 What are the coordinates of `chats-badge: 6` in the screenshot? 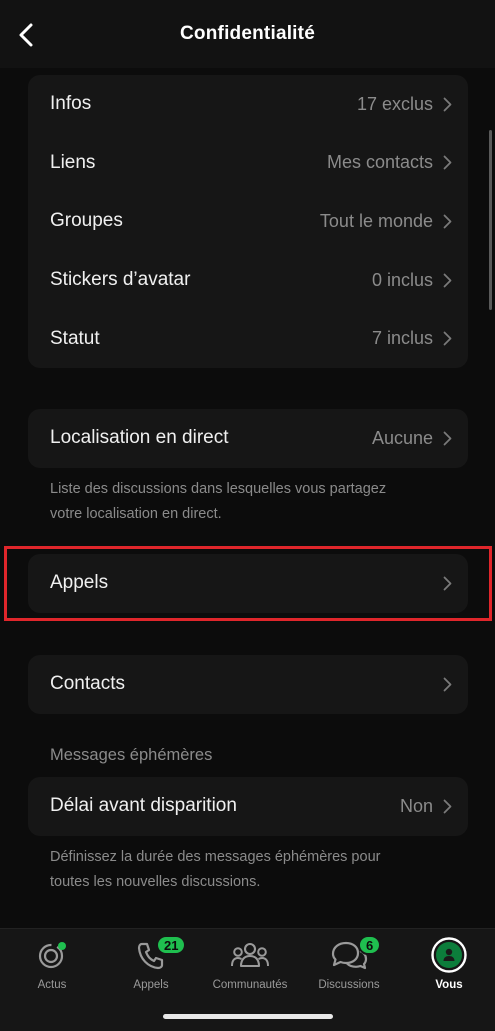 It's located at (370, 945).